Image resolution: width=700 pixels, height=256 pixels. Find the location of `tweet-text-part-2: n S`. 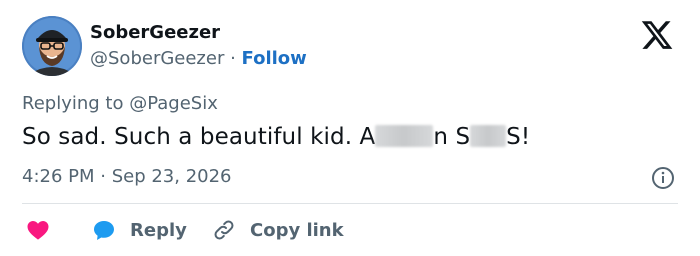

tweet-text-part-2: n S is located at coordinates (452, 137).